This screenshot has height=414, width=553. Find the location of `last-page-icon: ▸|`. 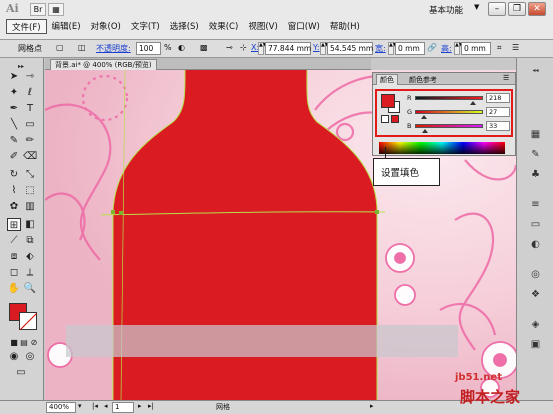

last-page-icon: ▸| is located at coordinates (151, 407).